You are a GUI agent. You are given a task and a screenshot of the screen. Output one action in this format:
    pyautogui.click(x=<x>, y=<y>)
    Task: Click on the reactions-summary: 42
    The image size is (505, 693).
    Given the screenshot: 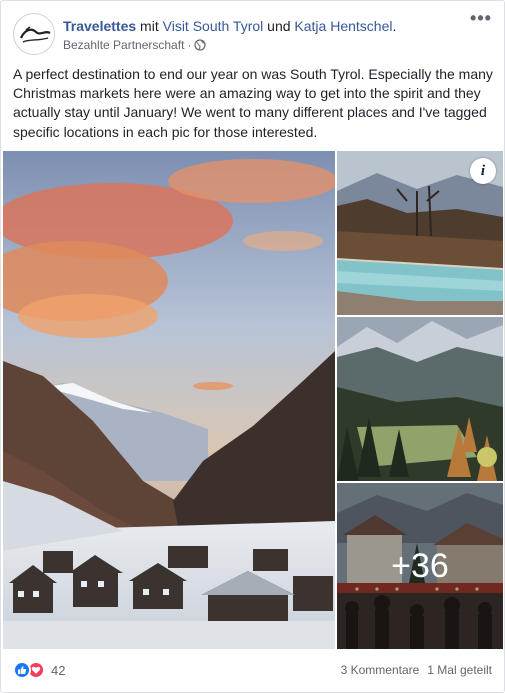 What is the action you would take?
    pyautogui.click(x=39, y=670)
    